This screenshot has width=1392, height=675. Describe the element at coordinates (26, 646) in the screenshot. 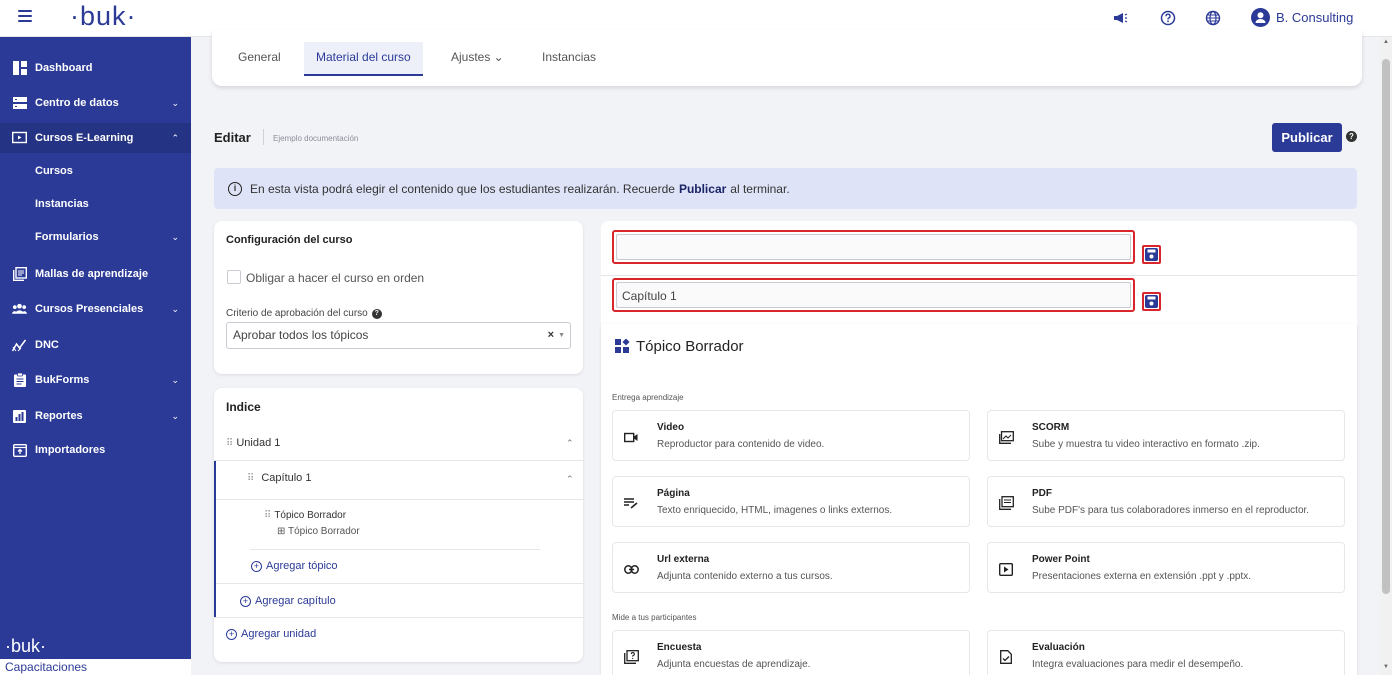

I see `footer-logo: ·buk·` at that location.